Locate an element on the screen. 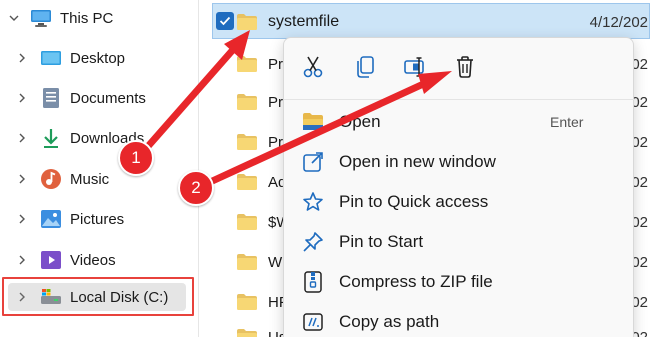  file-date: 4/12/202 is located at coordinates (618, 22).